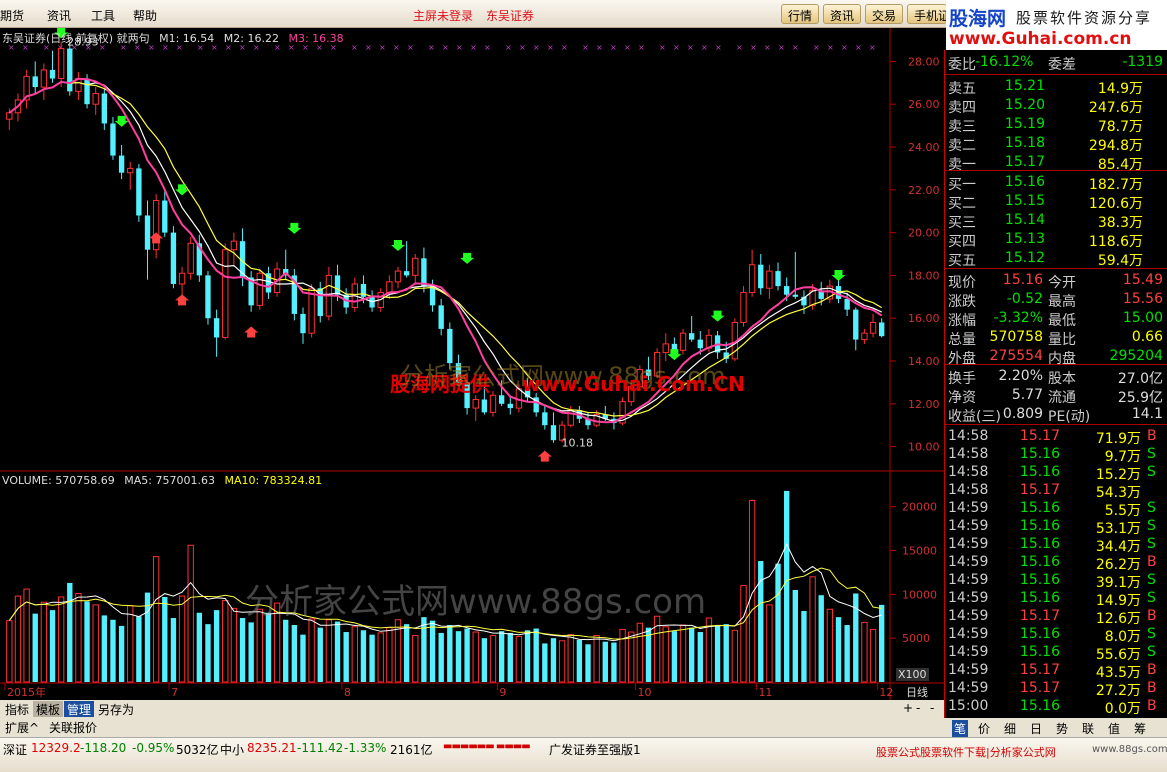  I want to click on ask-row-4-label: 卖四, so click(962, 108).